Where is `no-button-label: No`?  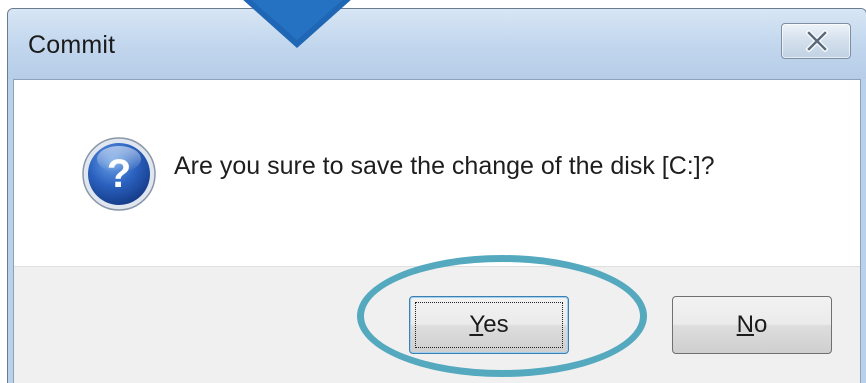 no-button-label: No is located at coordinates (752, 324).